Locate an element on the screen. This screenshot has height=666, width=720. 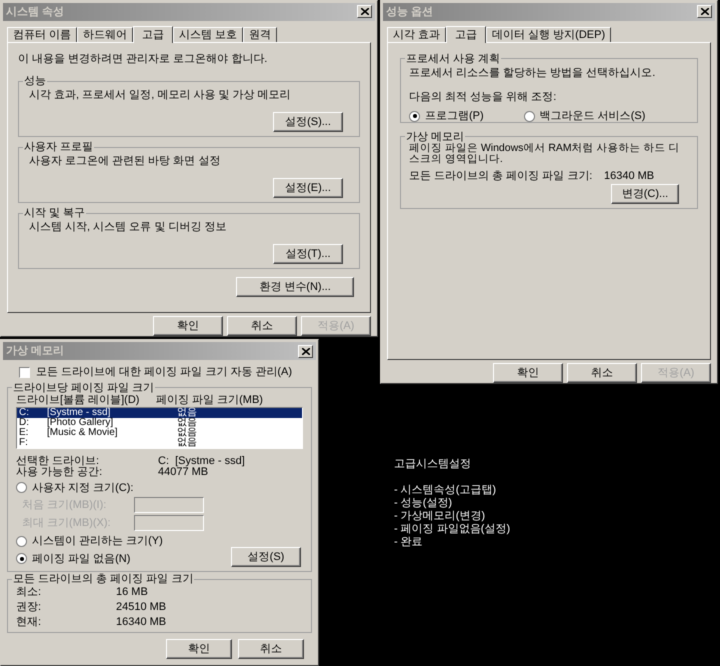
tab: 원격 is located at coordinates (260, 34).